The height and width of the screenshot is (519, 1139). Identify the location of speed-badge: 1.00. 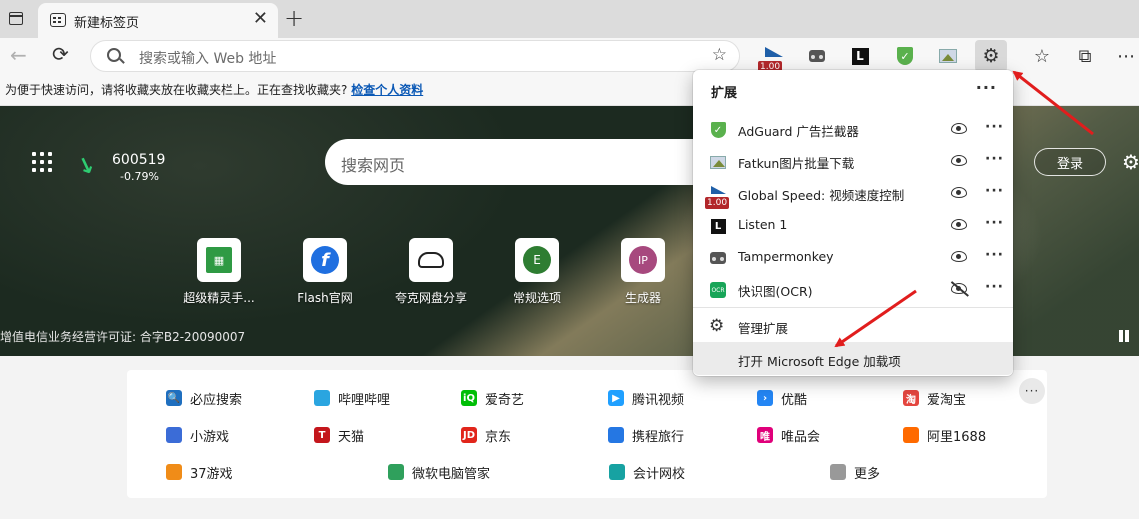
(717, 203).